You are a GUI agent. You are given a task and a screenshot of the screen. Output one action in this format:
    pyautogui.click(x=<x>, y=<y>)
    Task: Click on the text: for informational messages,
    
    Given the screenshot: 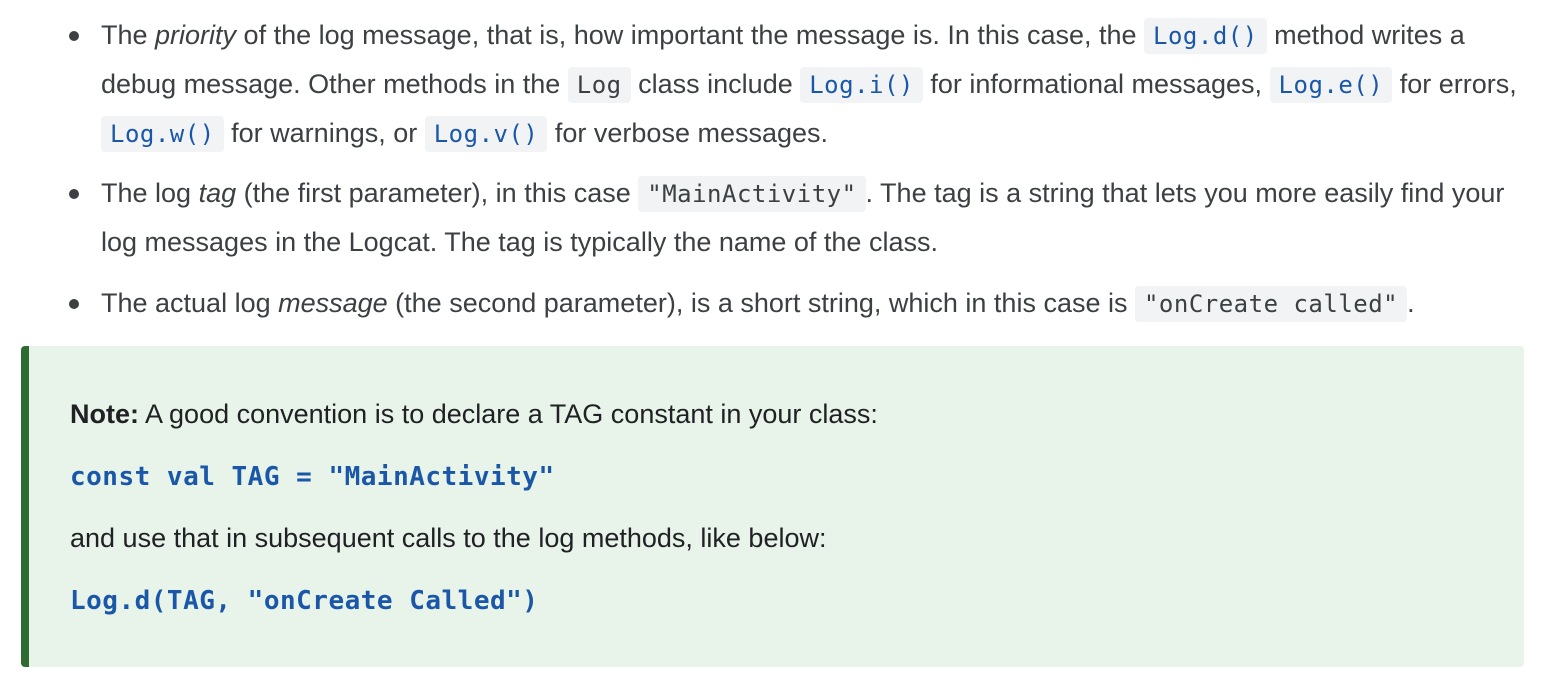 What is the action you would take?
    pyautogui.click(x=1096, y=84)
    